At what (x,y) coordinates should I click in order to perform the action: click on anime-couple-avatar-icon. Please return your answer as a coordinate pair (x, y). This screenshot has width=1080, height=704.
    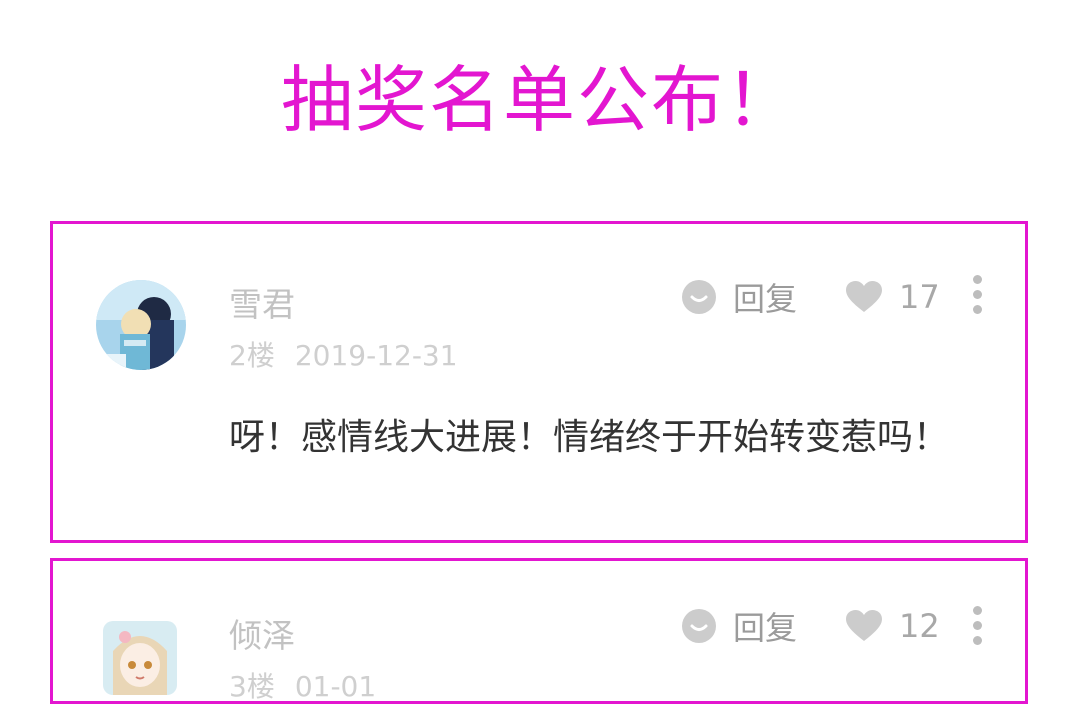
    Looking at the image, I should click on (141, 325).